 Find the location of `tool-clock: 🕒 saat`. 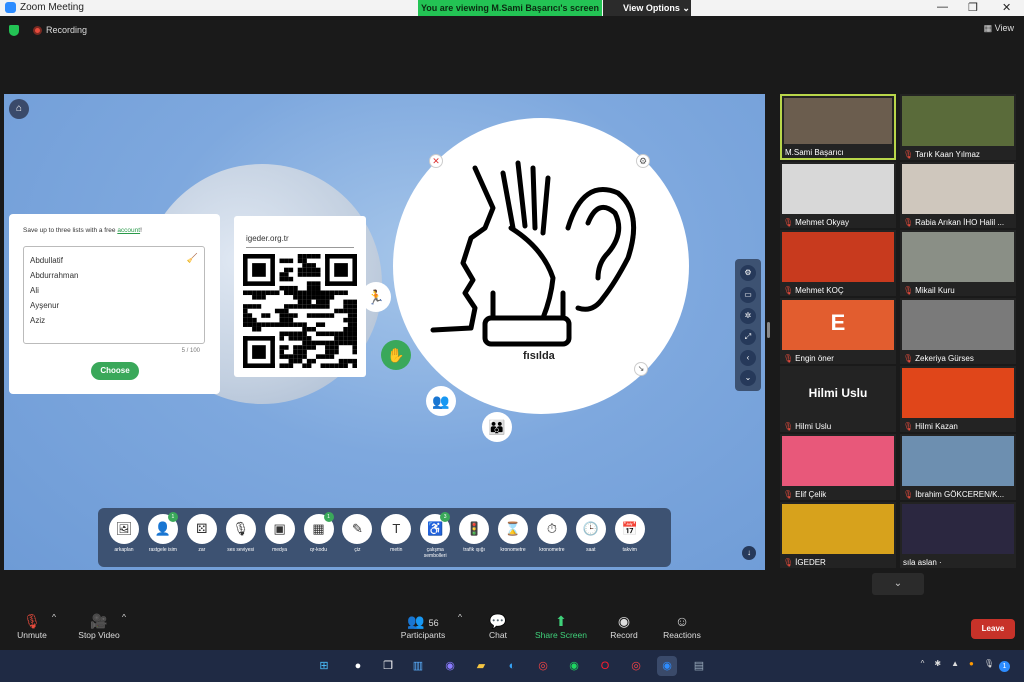

tool-clock: 🕒 saat is located at coordinates (591, 533).